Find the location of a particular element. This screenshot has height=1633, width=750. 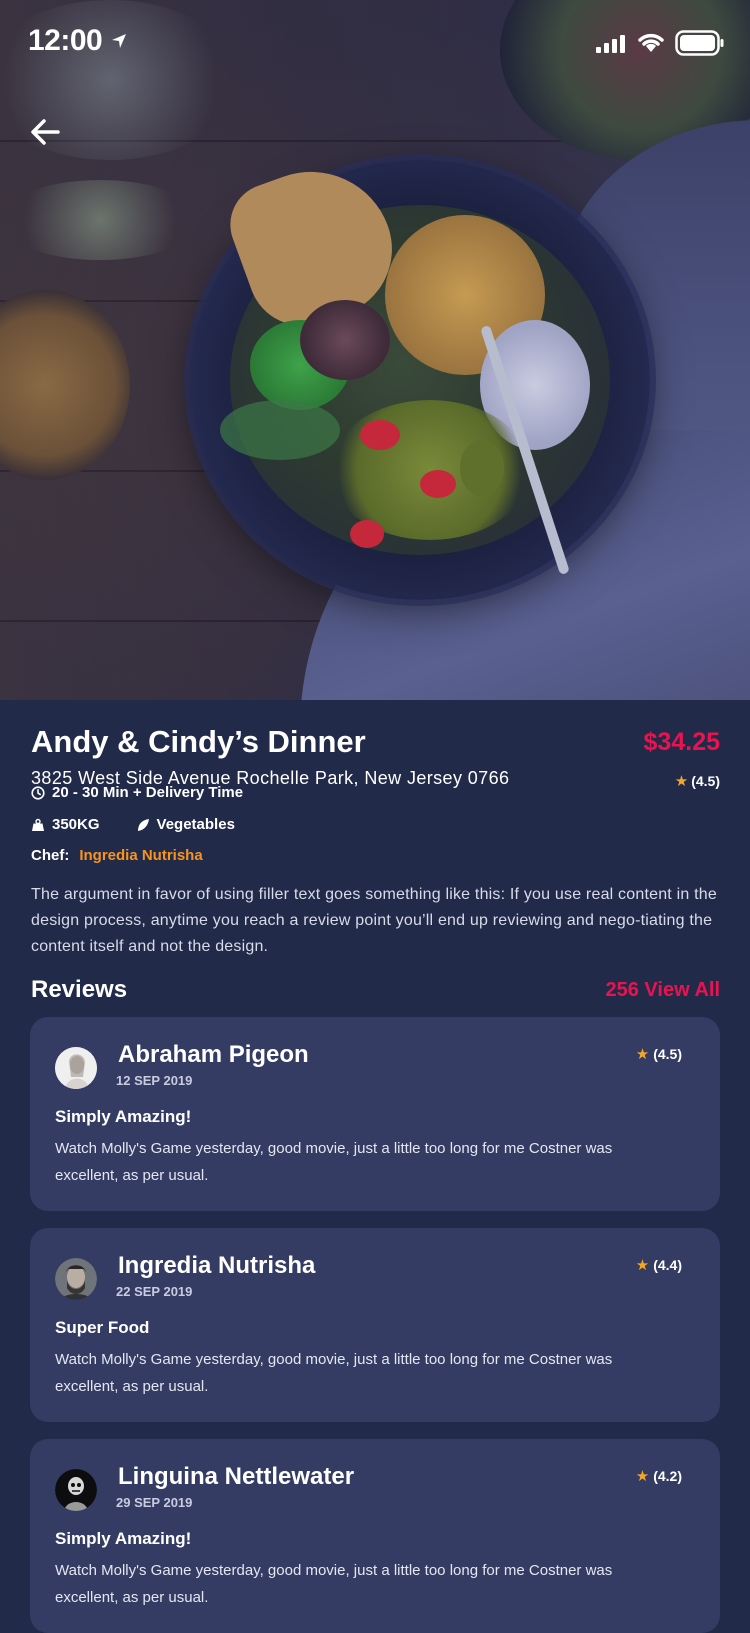

review-title: Super Food is located at coordinates (102, 1327).